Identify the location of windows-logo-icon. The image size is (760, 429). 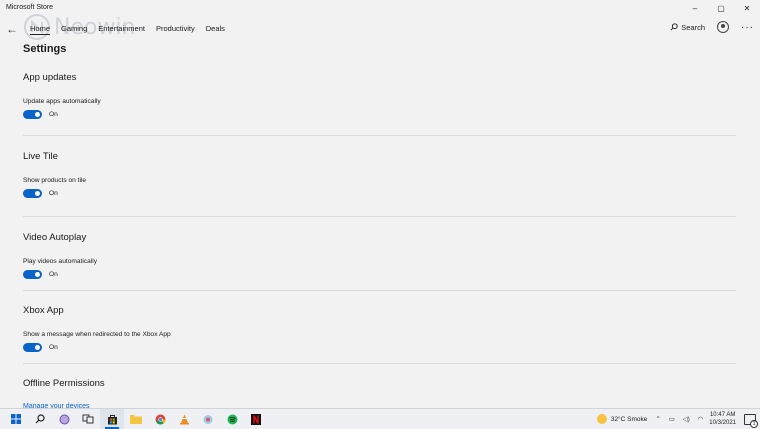
(16, 419).